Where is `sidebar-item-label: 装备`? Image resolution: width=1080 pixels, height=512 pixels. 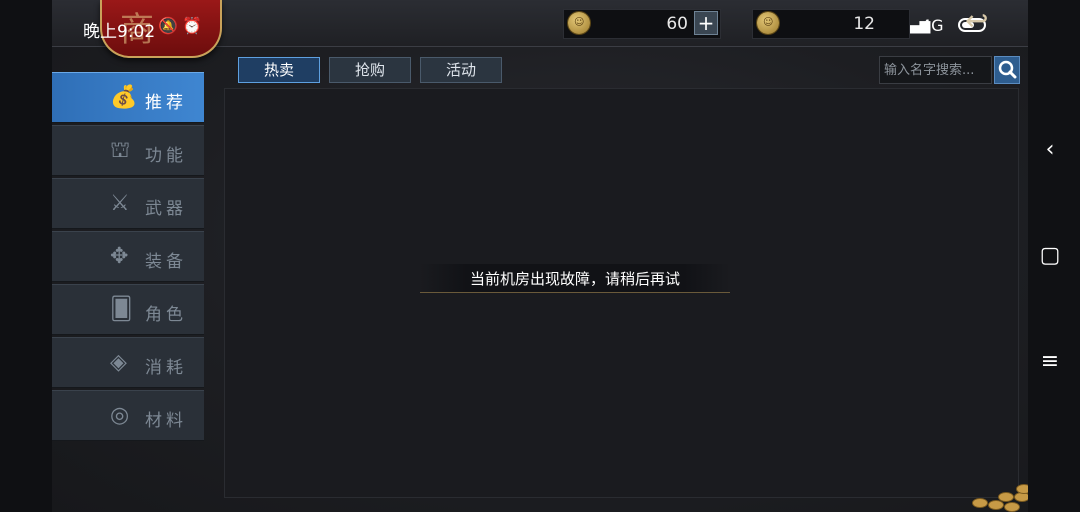
sidebar-item-label: 装备 is located at coordinates (166, 262).